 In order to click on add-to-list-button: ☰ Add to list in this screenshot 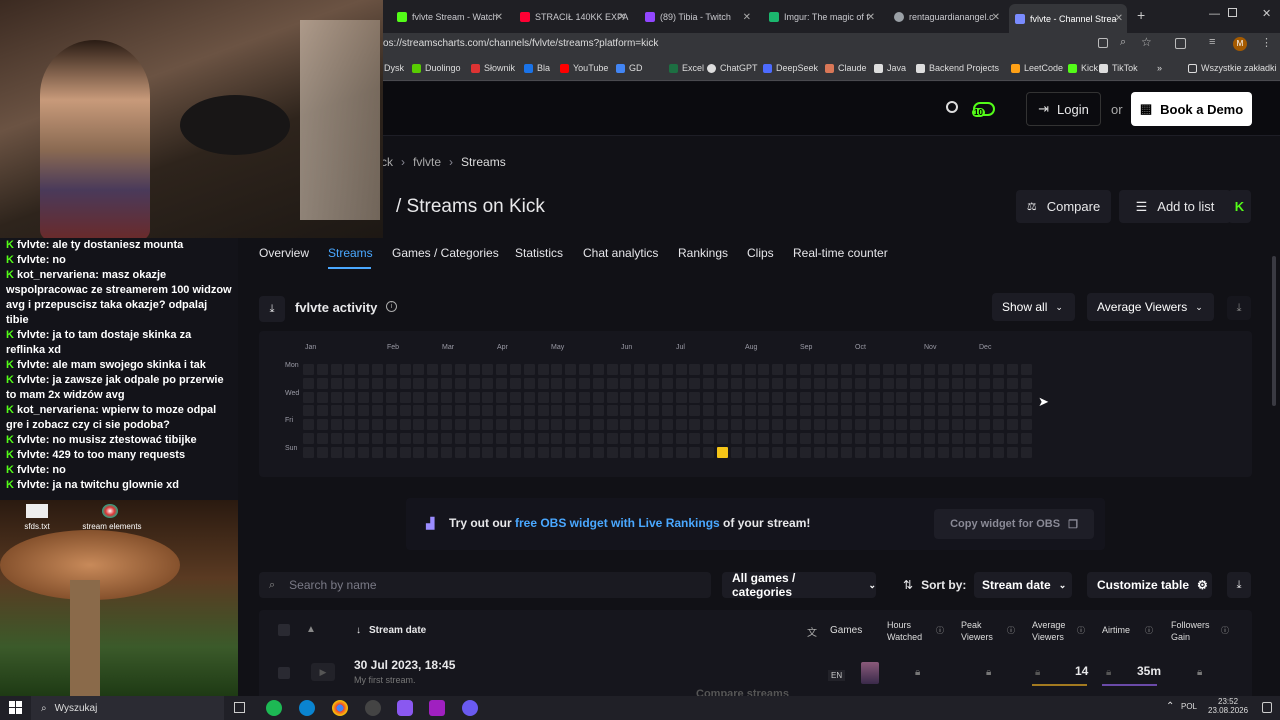, I will do `click(1175, 206)`.